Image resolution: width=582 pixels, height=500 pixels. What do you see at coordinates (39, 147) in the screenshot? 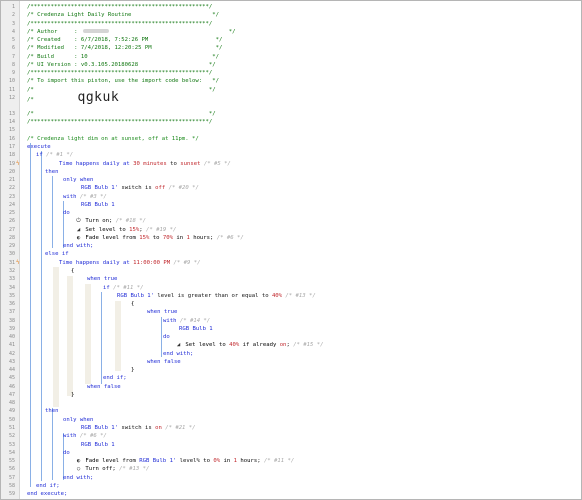
I see `execute-keyword: execute` at bounding box center [39, 147].